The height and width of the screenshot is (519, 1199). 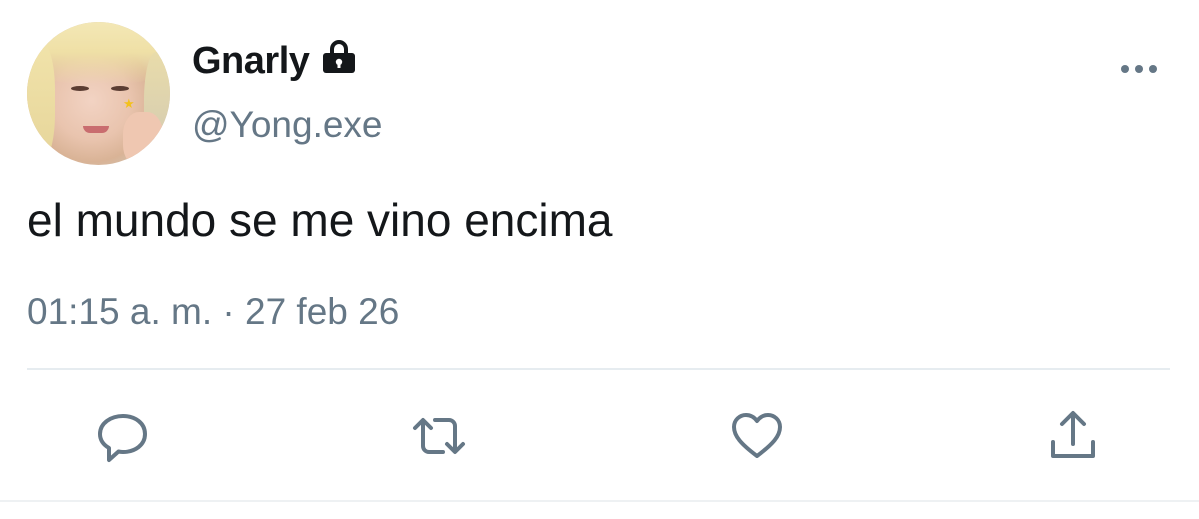 I want to click on avatar: ★, so click(x=98, y=93).